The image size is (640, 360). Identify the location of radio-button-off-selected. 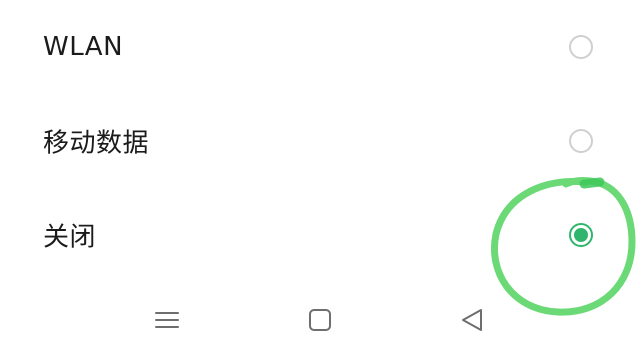
(581, 235).